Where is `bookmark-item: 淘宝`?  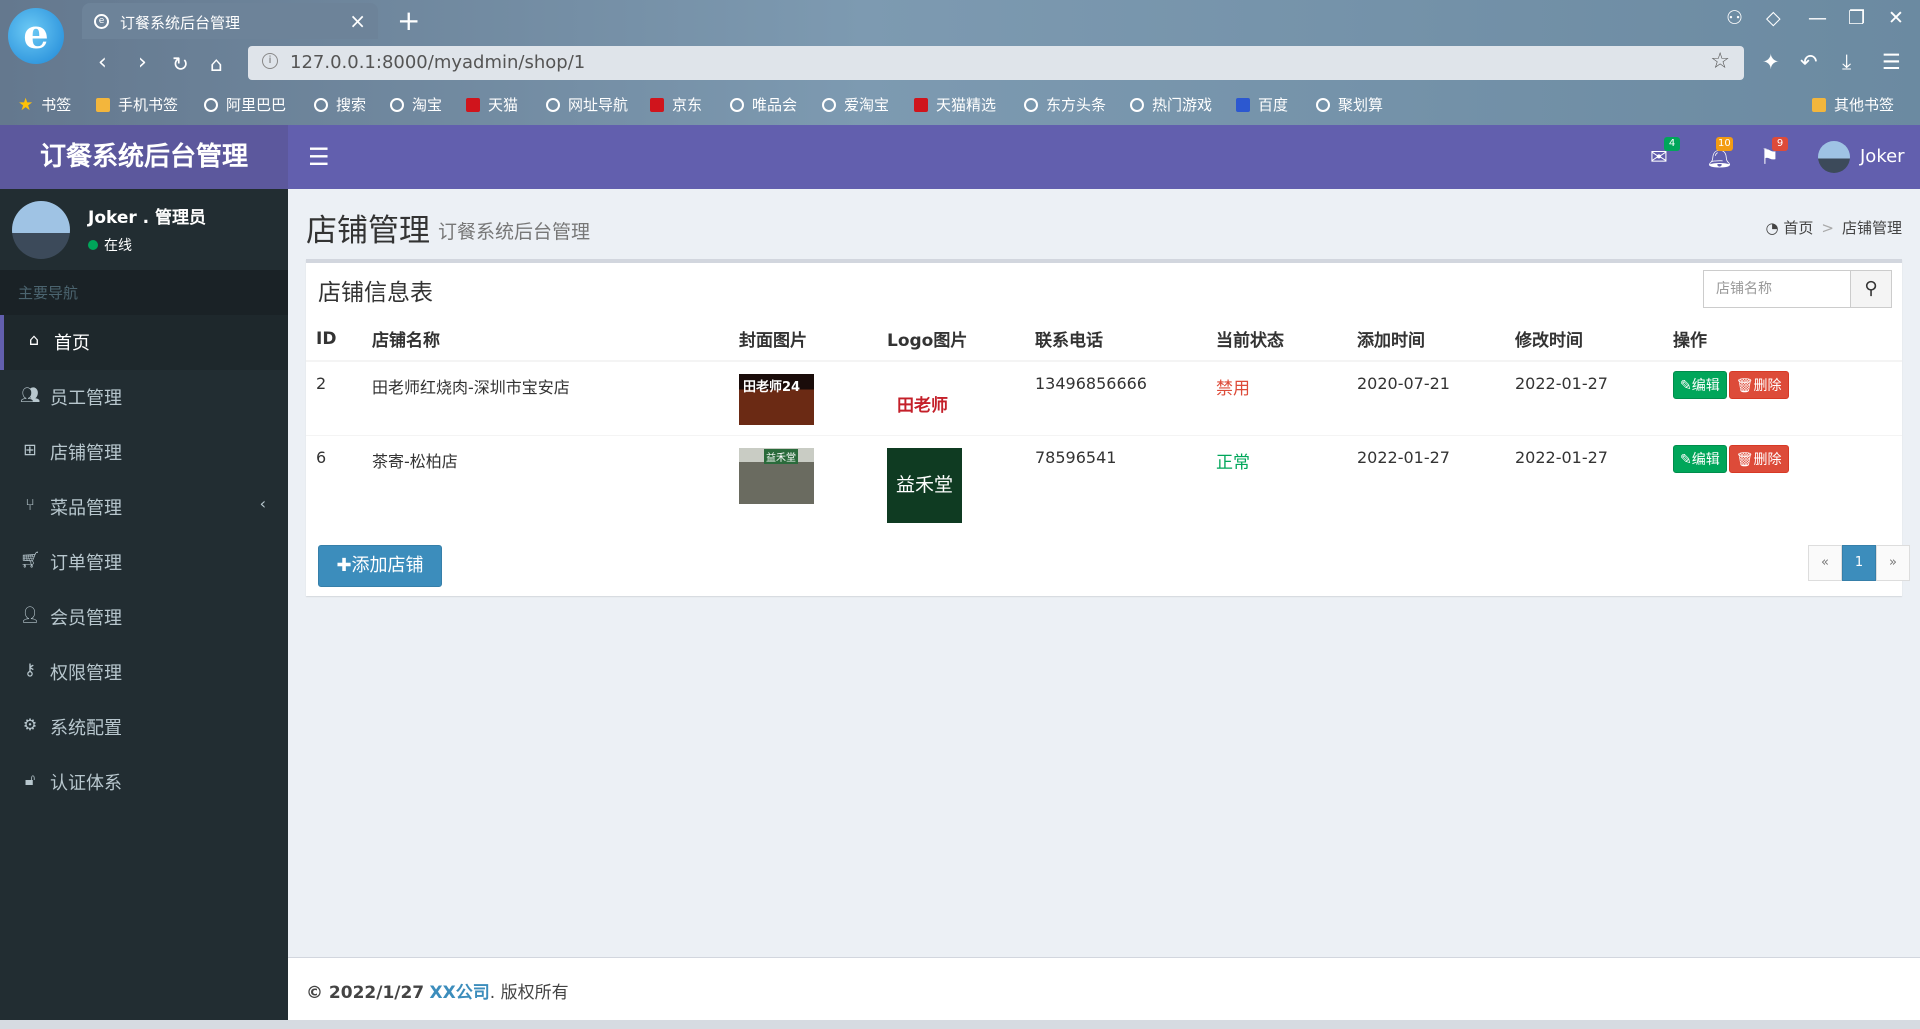 bookmark-item: 淘宝 is located at coordinates (416, 104).